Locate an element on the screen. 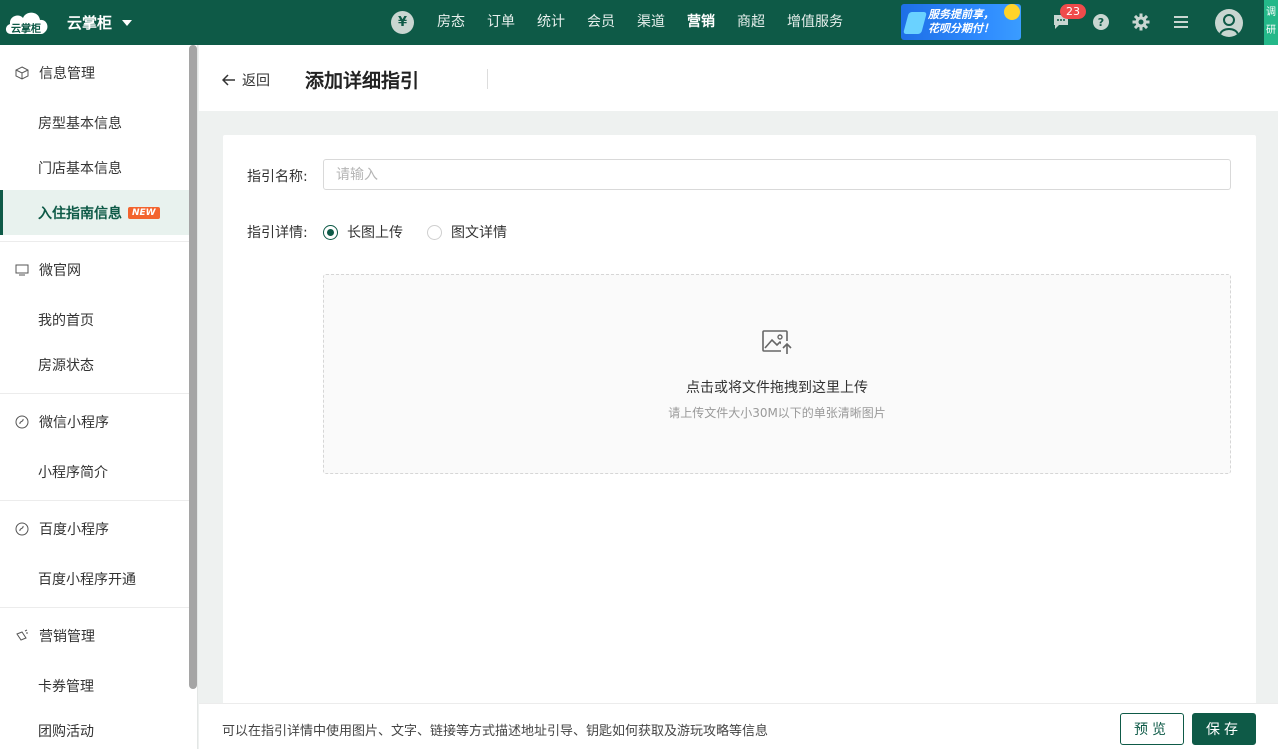 The image size is (1278, 749). nav-item-value-added: 增值服务 is located at coordinates (815, 22).